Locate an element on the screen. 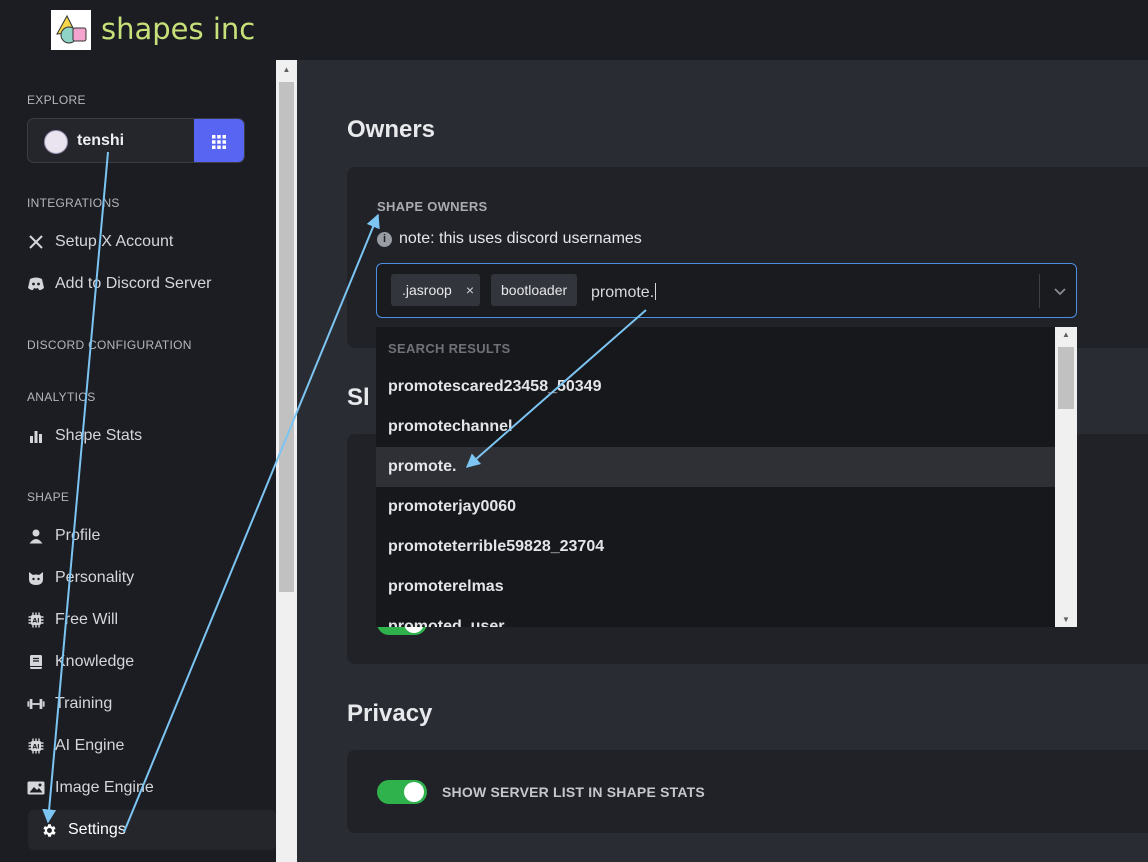 The image size is (1148, 862). owners-heading: Owners is located at coordinates (391, 129).